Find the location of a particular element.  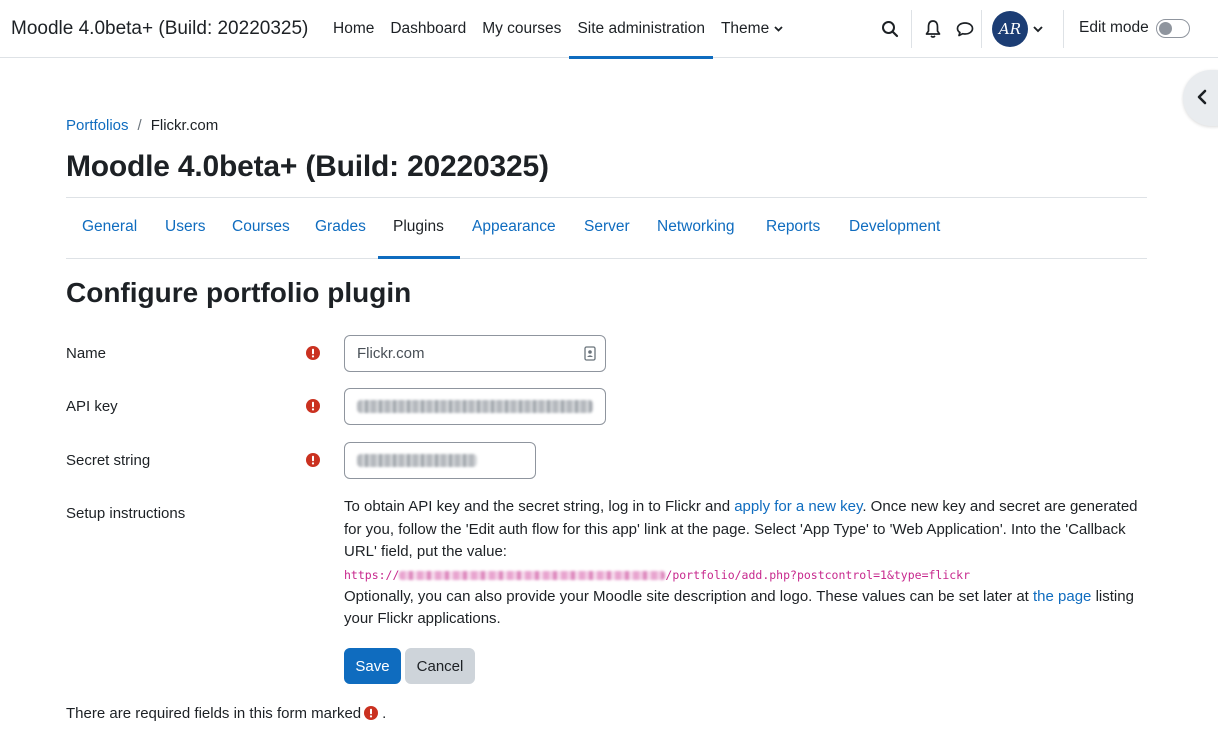

tab-courses: Courses is located at coordinates (261, 228).